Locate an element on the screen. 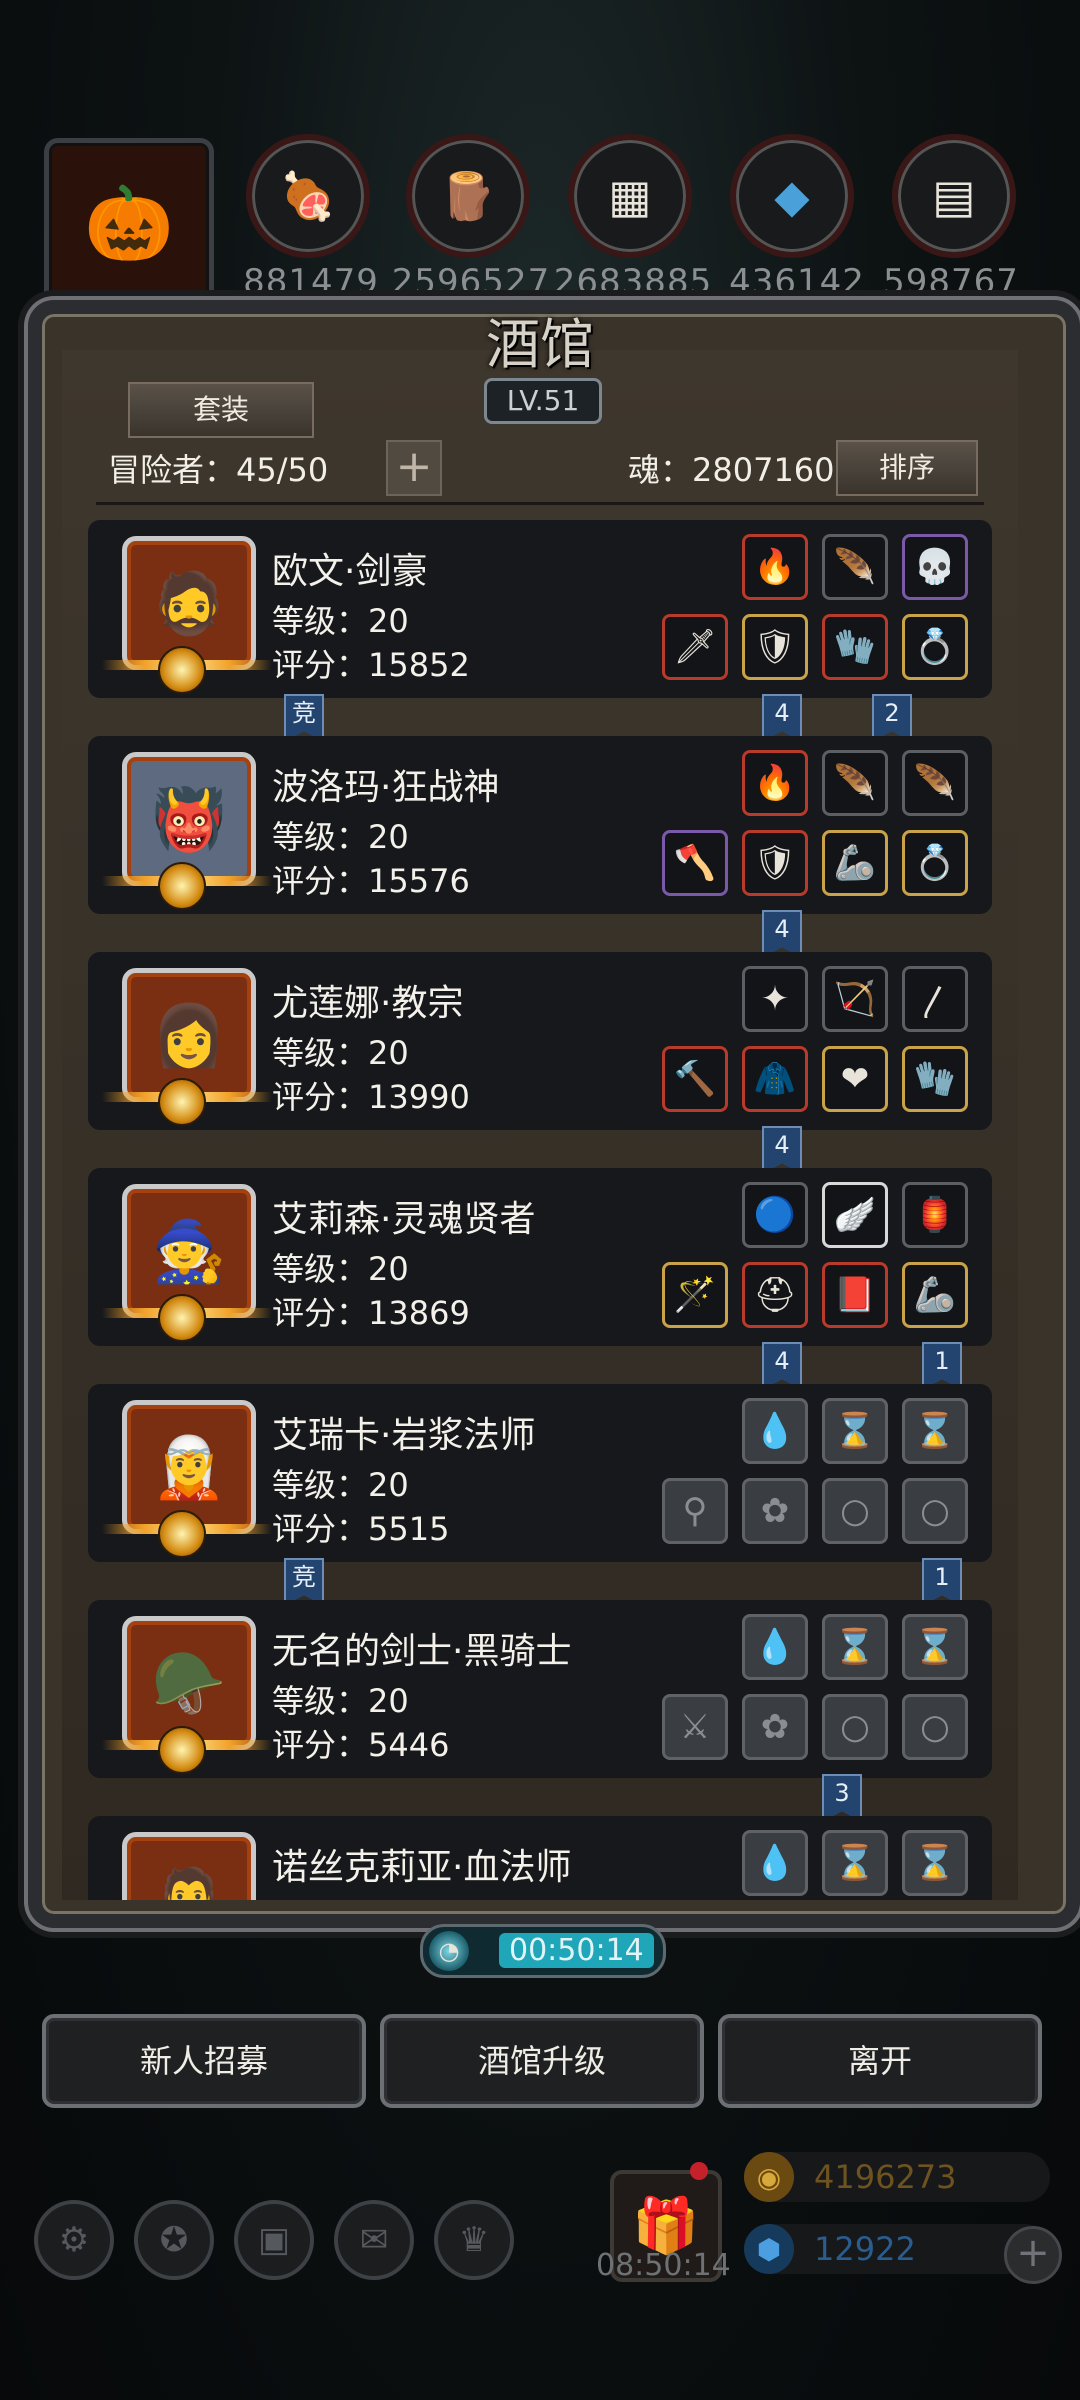 This screenshot has width=1080, height=2400. hero-avatar: 🧛 is located at coordinates (189, 1866).